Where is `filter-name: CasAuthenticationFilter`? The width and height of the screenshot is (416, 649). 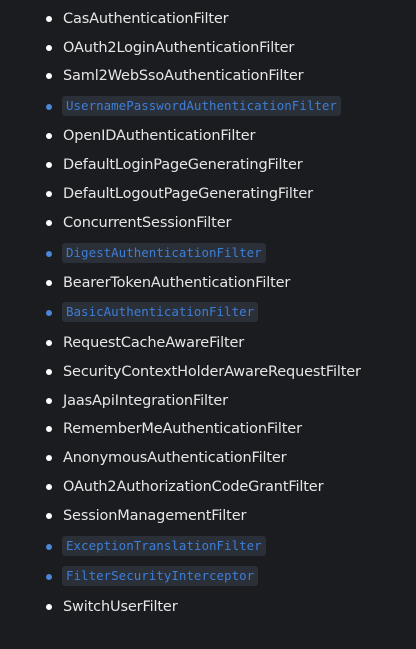 filter-name: CasAuthenticationFilter is located at coordinates (146, 19).